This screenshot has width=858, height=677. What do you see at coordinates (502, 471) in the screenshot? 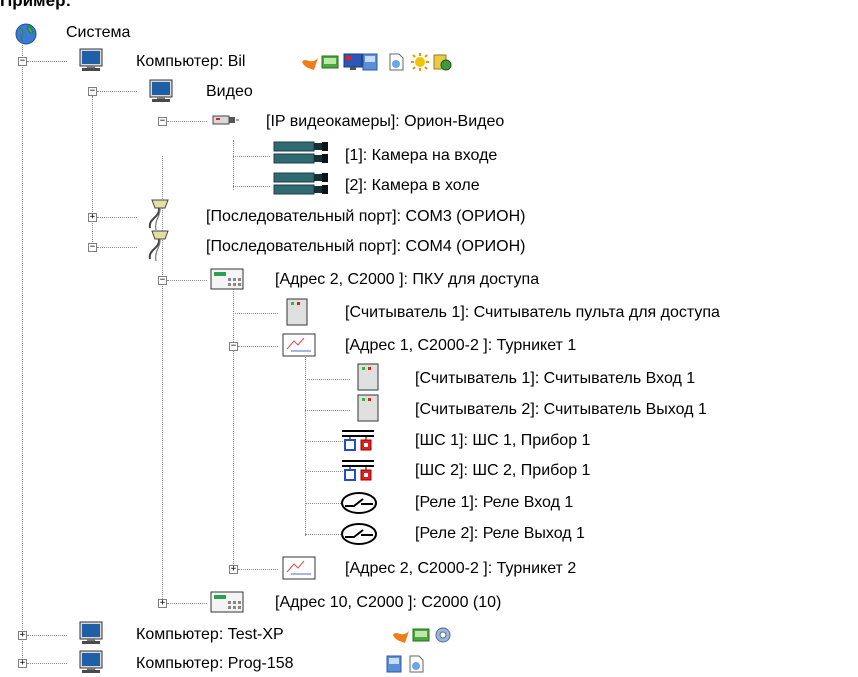
I see `tree-item-zone-2: [ШС 2]: ШС 2, Прибор 1` at bounding box center [502, 471].